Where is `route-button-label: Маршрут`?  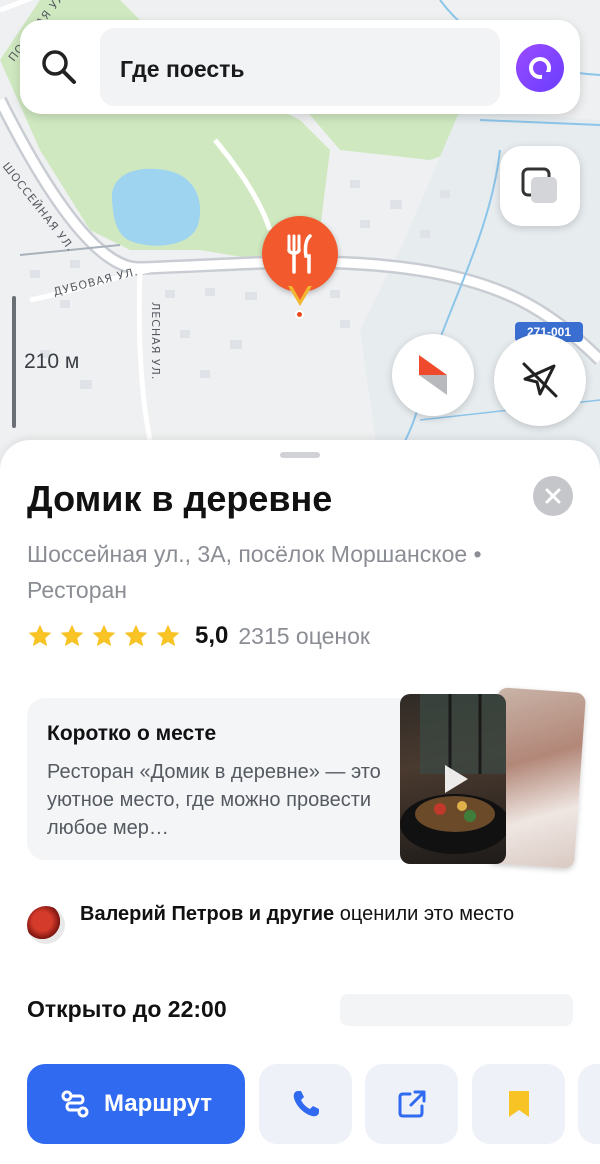 route-button-label: Маршрут is located at coordinates (158, 1103).